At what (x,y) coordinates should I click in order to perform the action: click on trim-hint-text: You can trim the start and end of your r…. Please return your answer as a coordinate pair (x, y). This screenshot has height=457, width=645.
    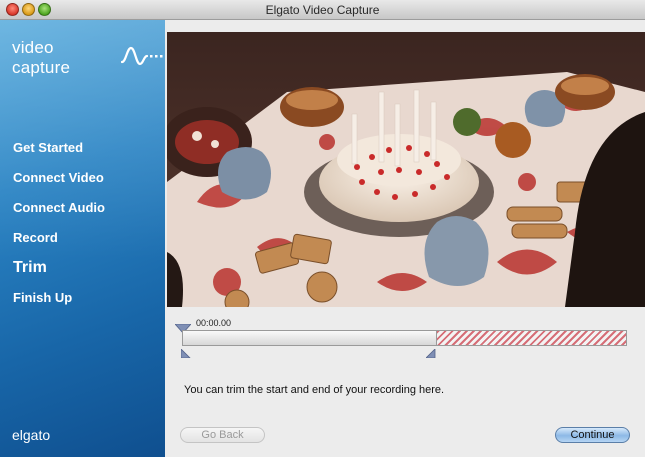
    Looking at the image, I should click on (314, 390).